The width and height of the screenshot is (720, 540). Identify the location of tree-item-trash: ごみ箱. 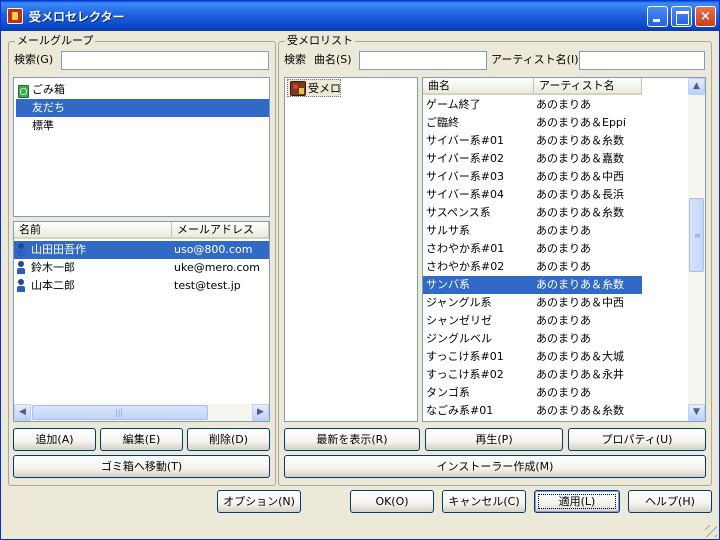
(142, 90).